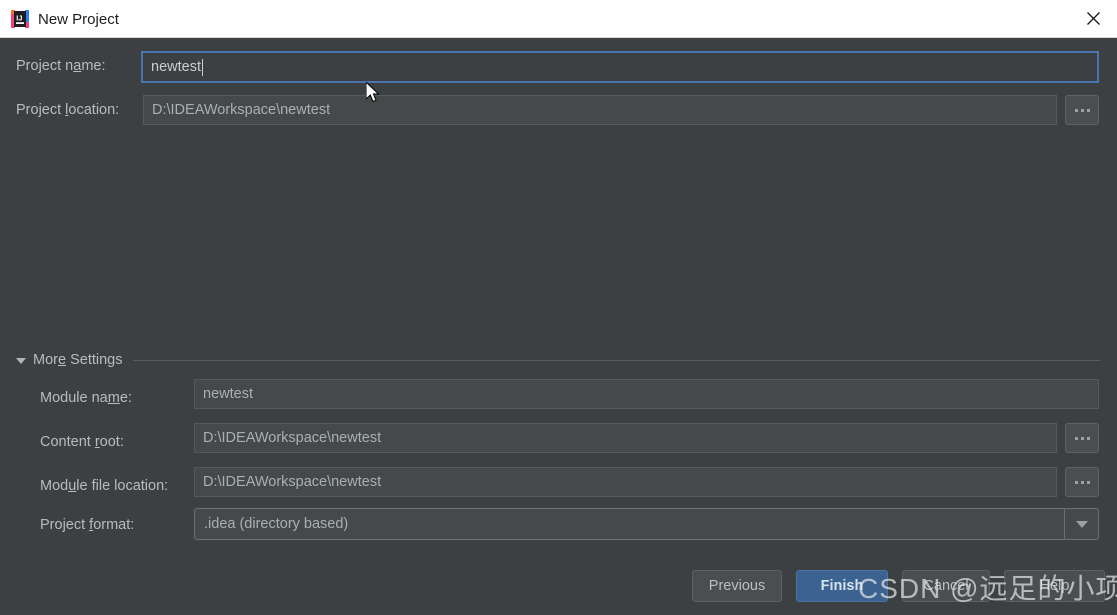  I want to click on svg-text: IJ, so click(19, 18).